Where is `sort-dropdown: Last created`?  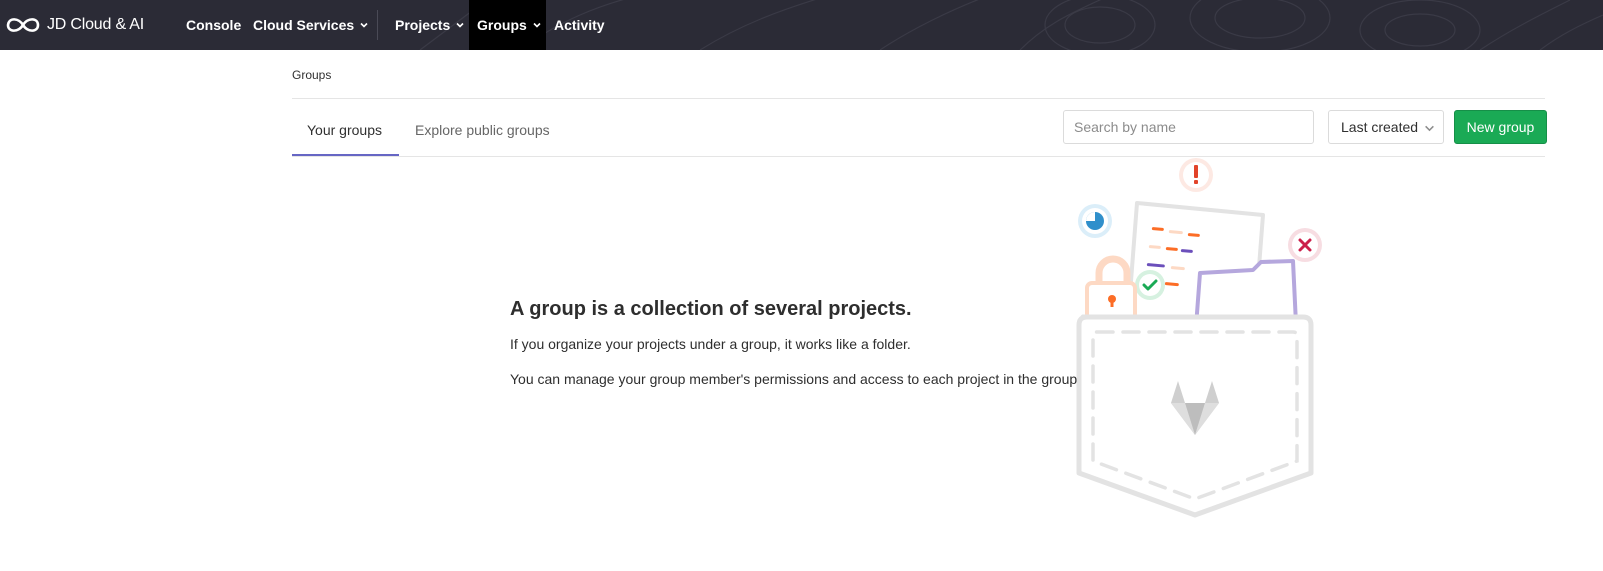 sort-dropdown: Last created is located at coordinates (1386, 127).